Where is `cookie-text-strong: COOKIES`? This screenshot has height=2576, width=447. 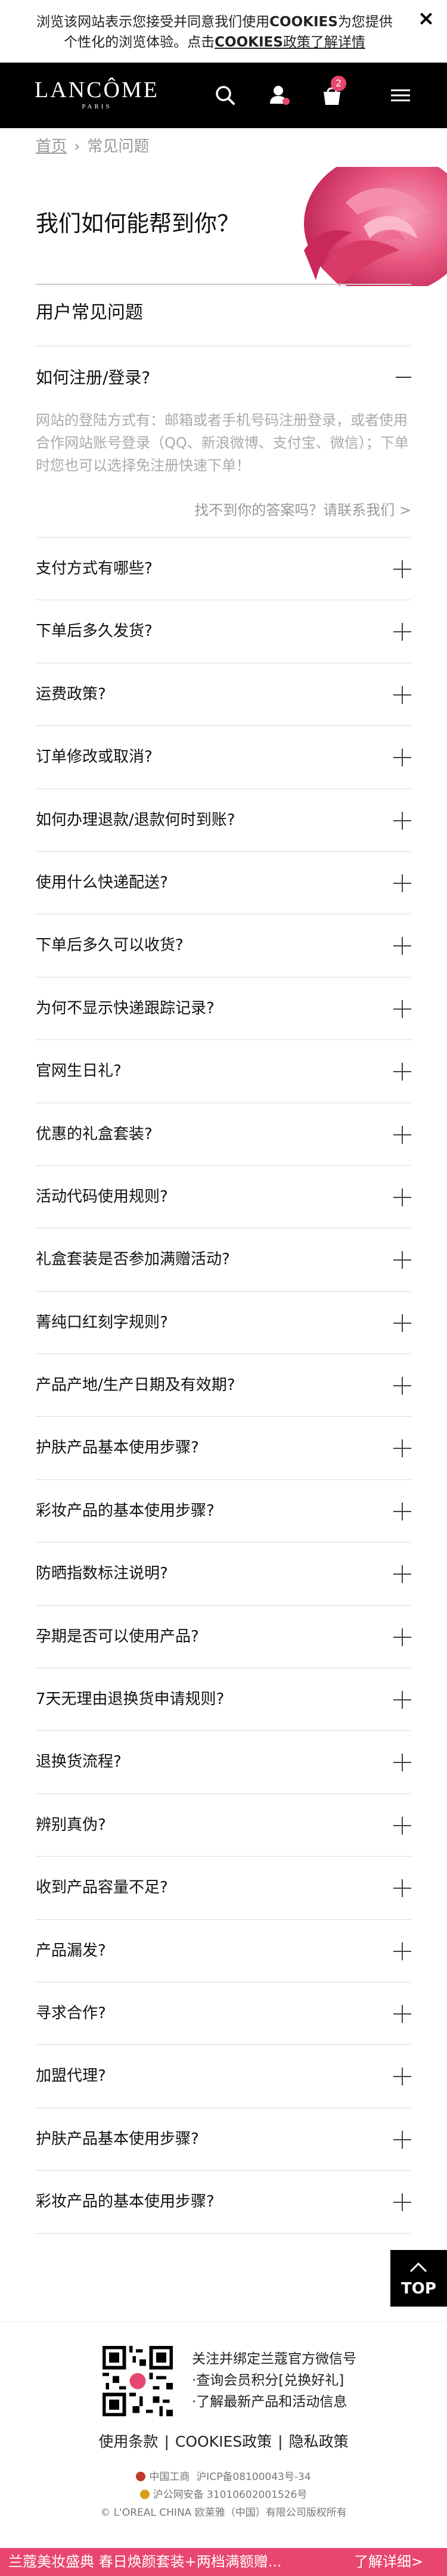
cookie-text-strong: COOKIES is located at coordinates (249, 42).